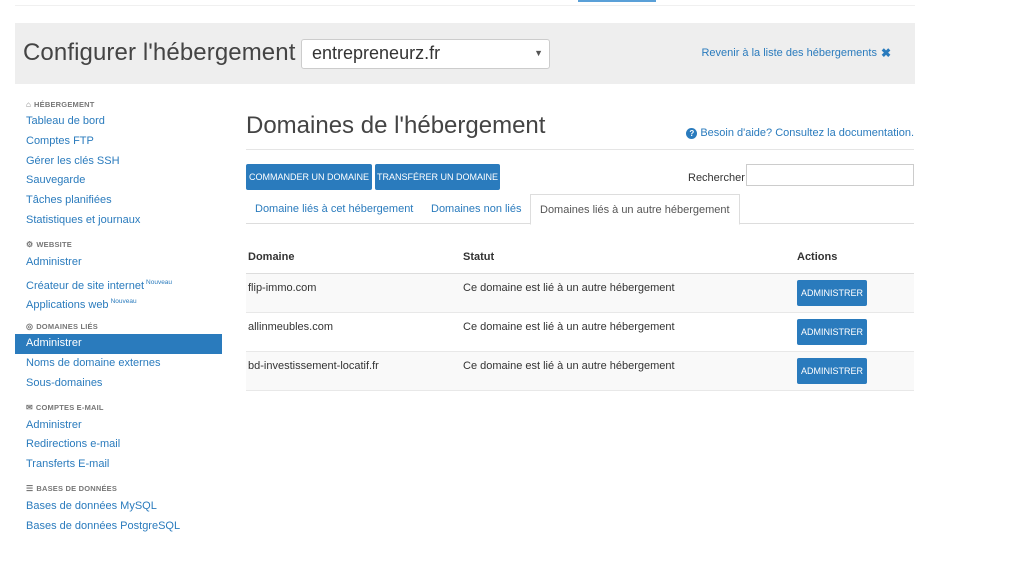 The height and width of the screenshot is (566, 1024). Describe the element at coordinates (580, 255) in the screenshot. I see `table-header: Domaine Statut Actions` at that location.